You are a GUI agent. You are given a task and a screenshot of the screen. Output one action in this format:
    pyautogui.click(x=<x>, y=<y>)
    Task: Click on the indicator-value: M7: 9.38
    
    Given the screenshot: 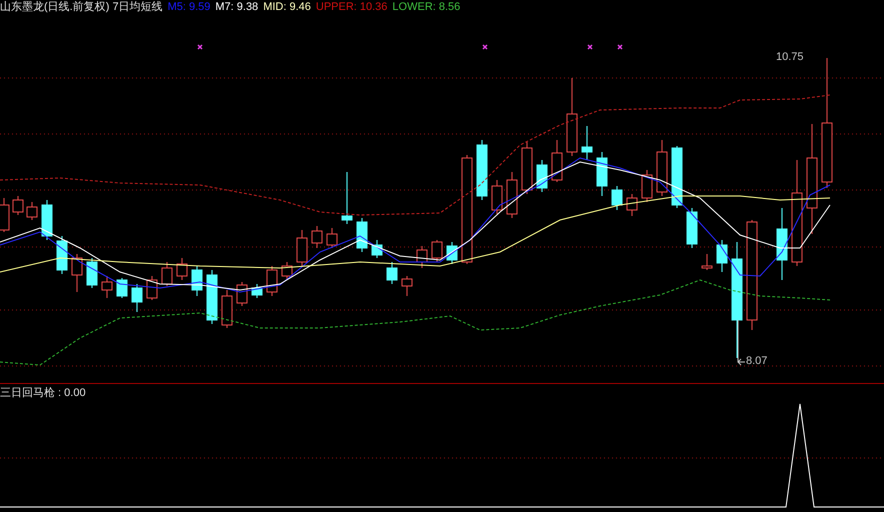 What is the action you would take?
    pyautogui.click(x=236, y=7)
    